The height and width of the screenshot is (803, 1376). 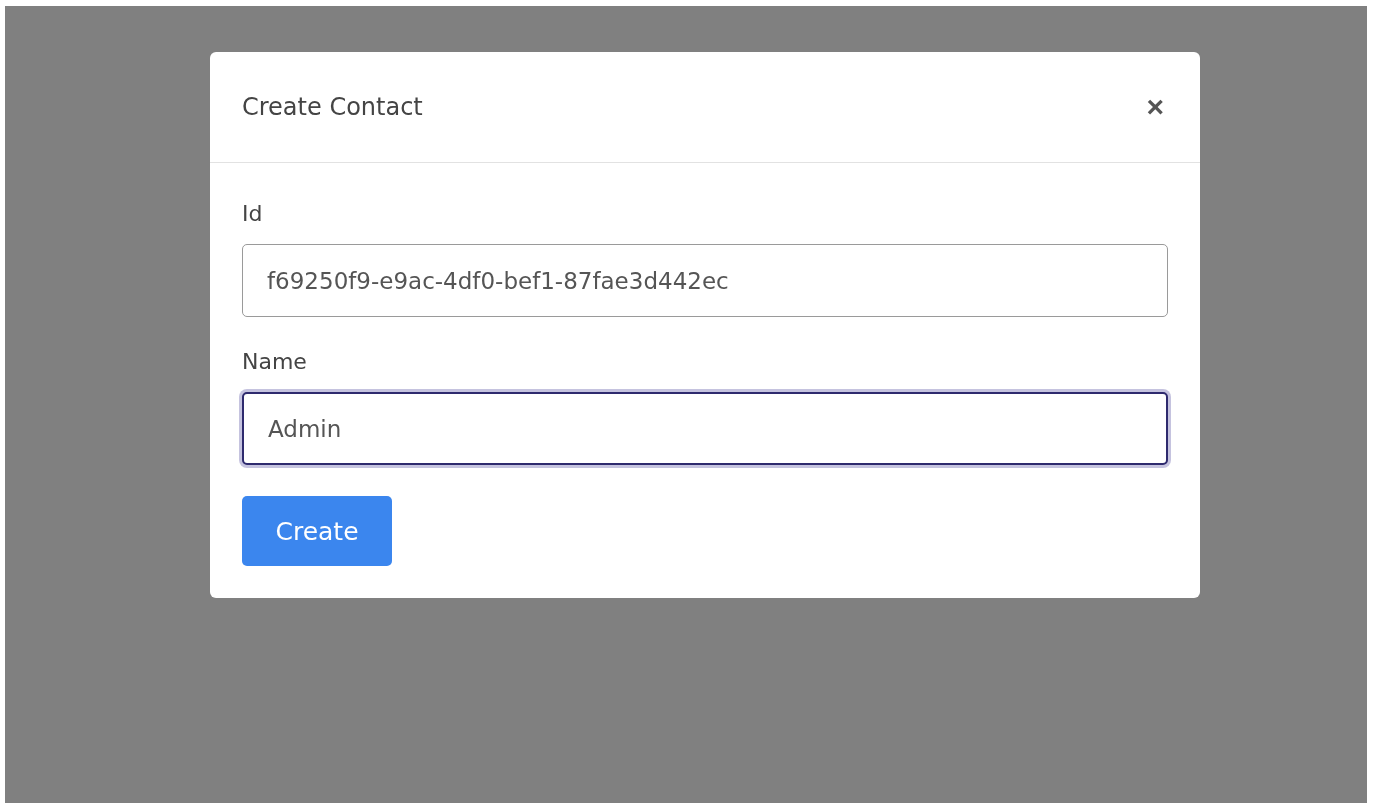 What do you see at coordinates (317, 531) in the screenshot?
I see `create-button: Create` at bounding box center [317, 531].